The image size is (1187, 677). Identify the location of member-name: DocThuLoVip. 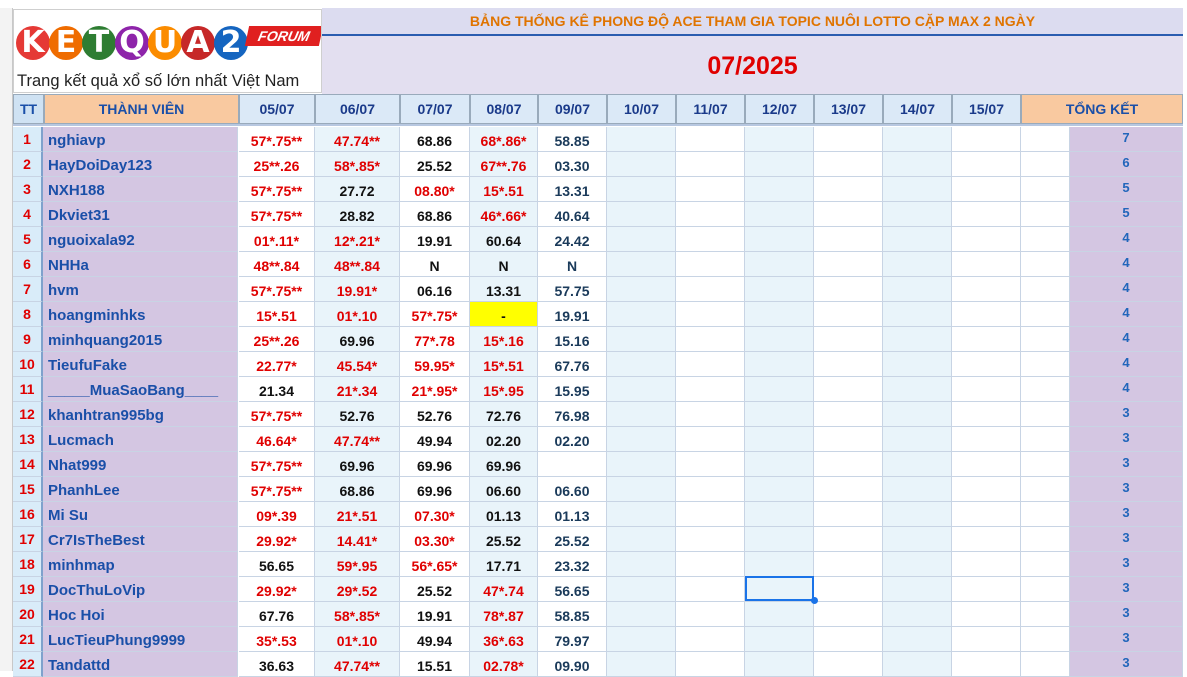
(140, 589).